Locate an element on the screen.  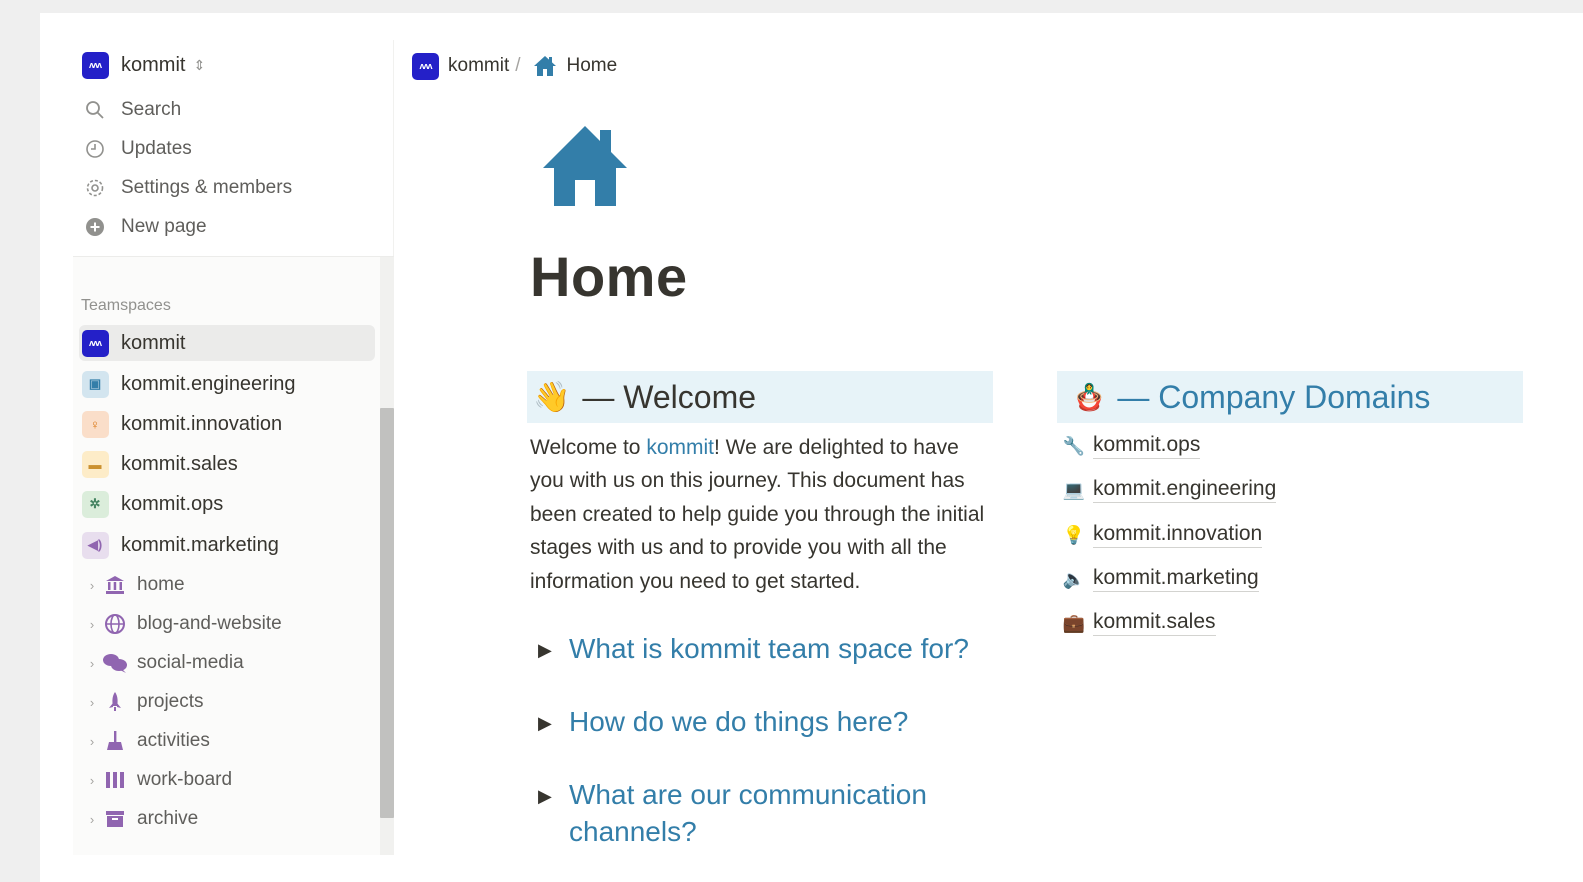
toggle-heading: What is kommit team space for? is located at coordinates (769, 648).